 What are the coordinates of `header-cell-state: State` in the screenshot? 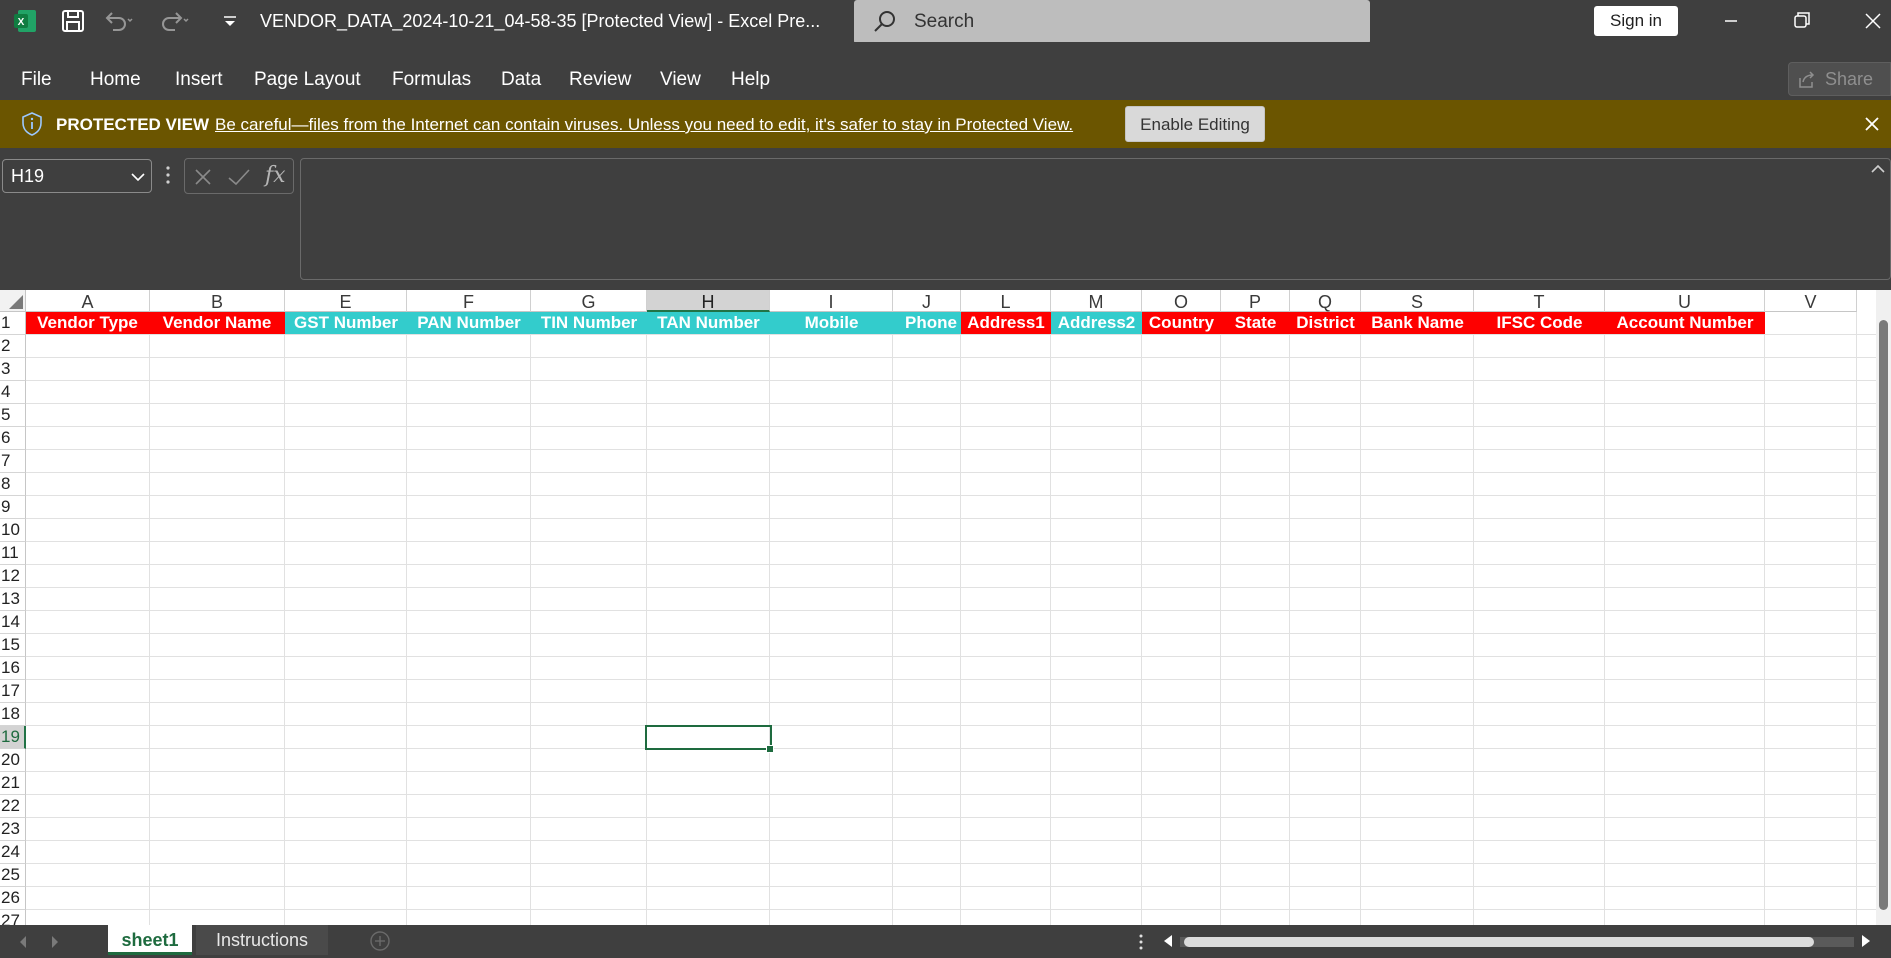 It's located at (1255, 323).